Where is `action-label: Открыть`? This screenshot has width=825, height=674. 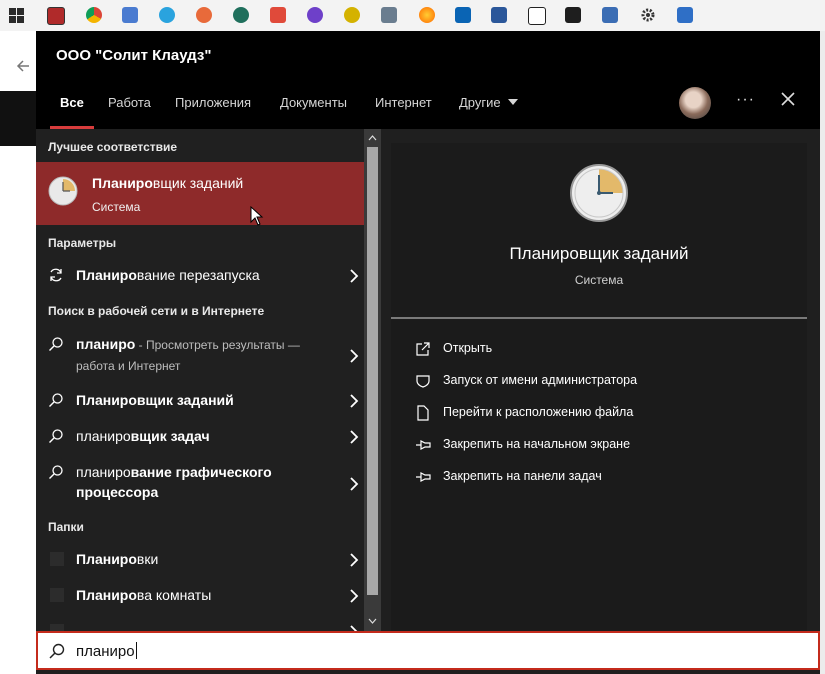
action-label: Открыть is located at coordinates (468, 348).